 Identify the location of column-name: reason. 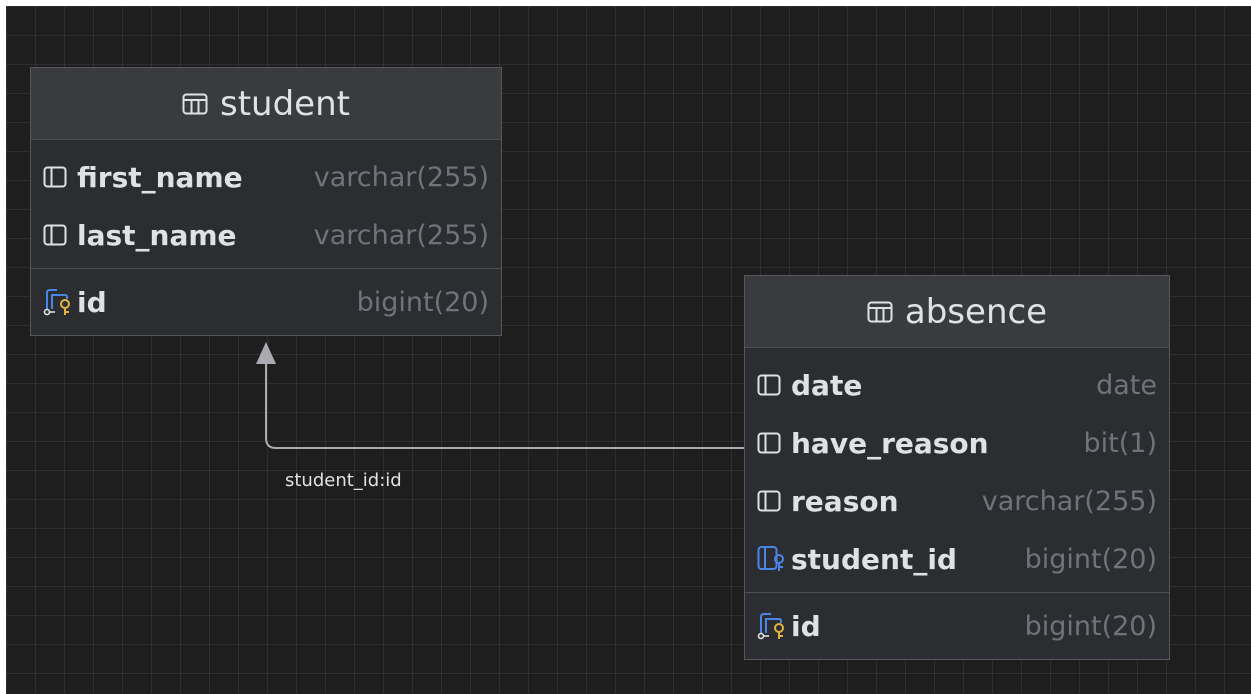
(845, 501).